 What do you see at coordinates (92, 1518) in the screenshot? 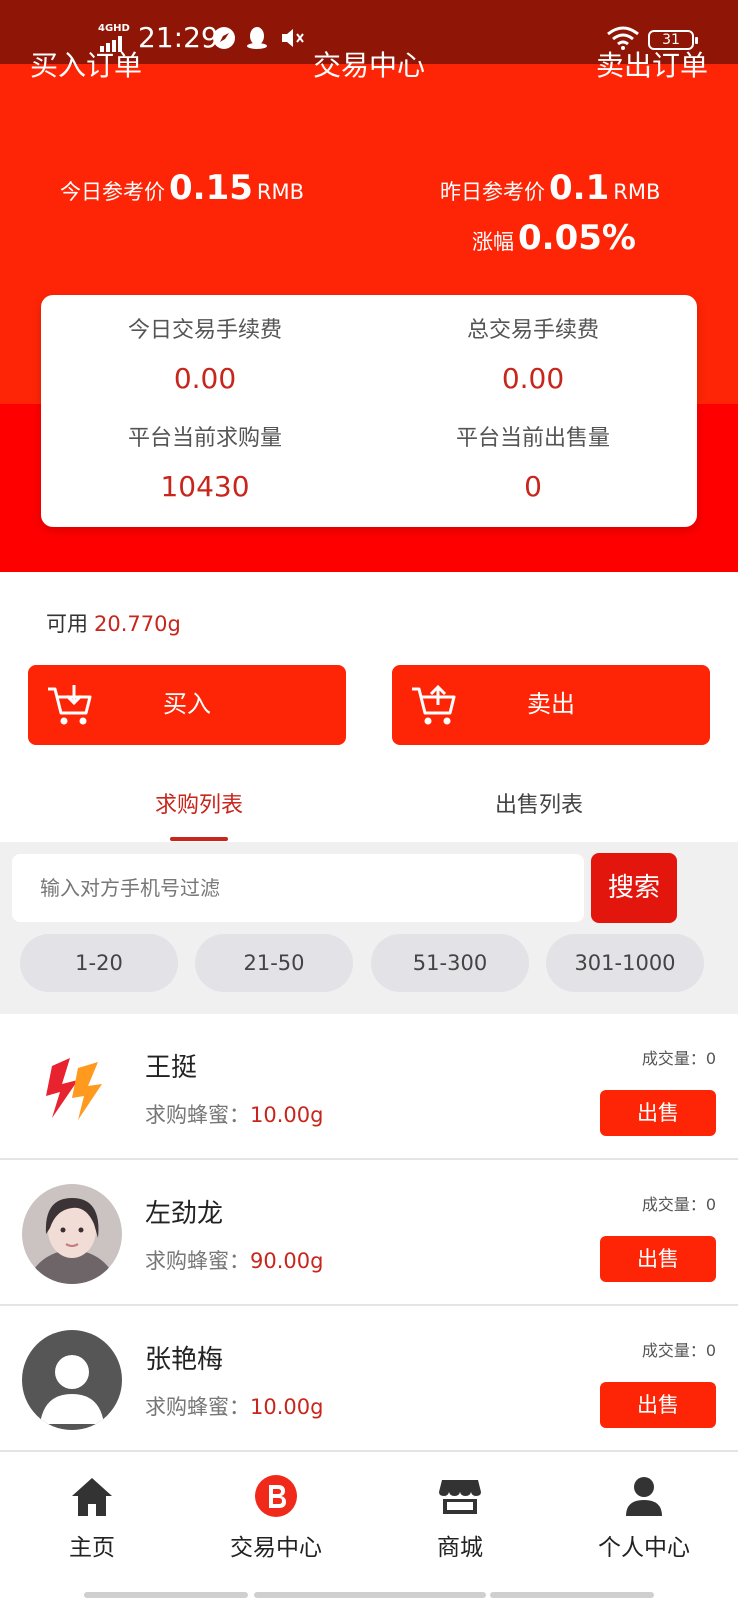
I see `nav-home: 主页` at bounding box center [92, 1518].